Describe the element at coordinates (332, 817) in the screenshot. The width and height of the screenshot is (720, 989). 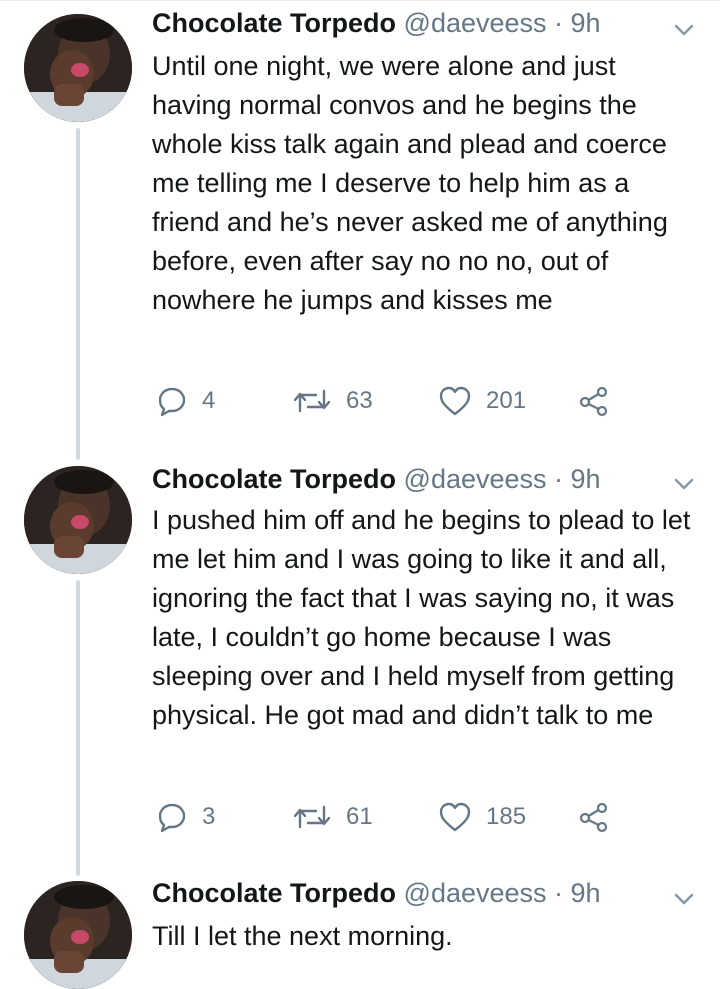
I see `retweet-button: 61` at that location.